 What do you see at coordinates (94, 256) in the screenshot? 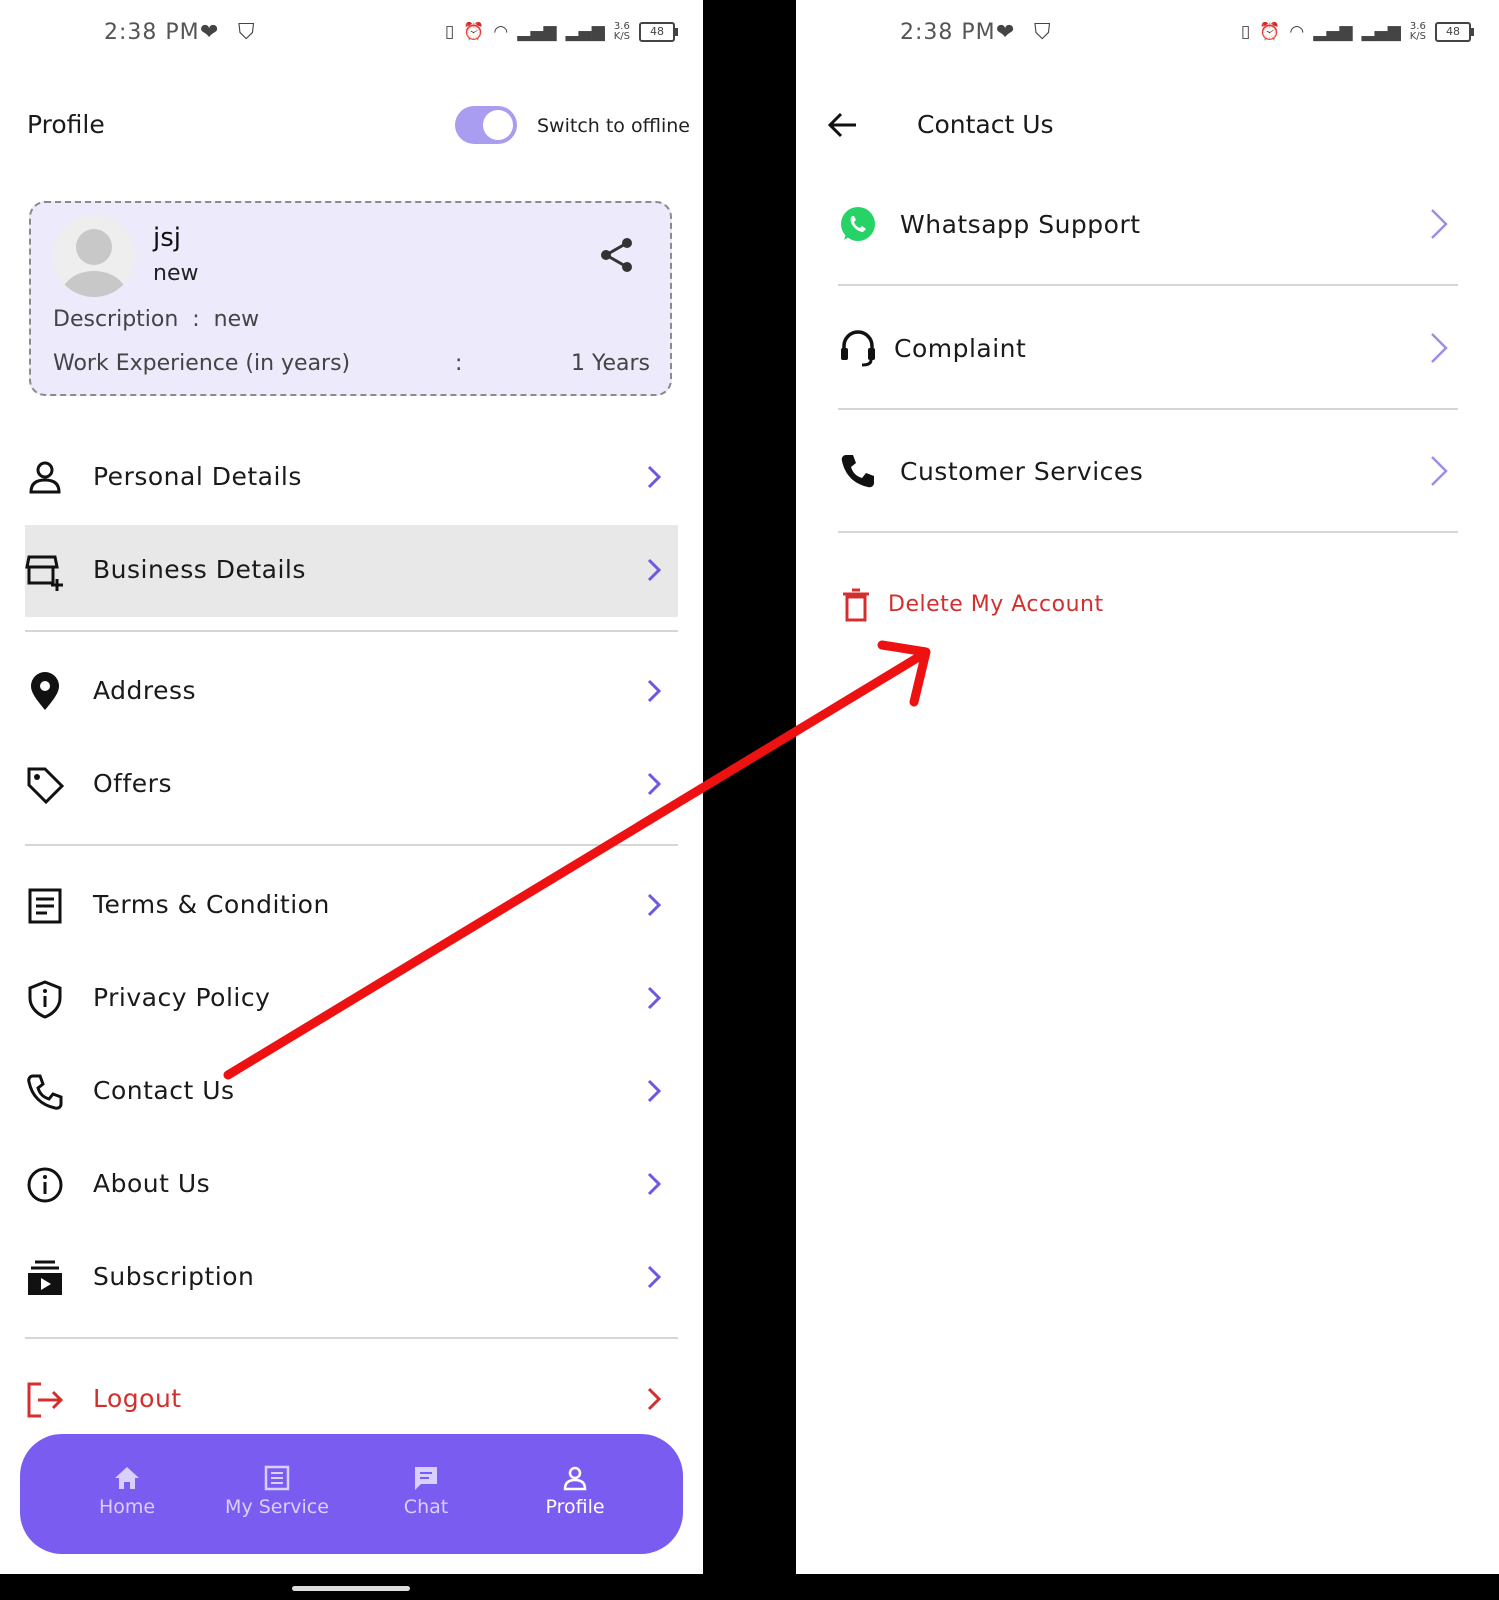
I see `avatar` at bounding box center [94, 256].